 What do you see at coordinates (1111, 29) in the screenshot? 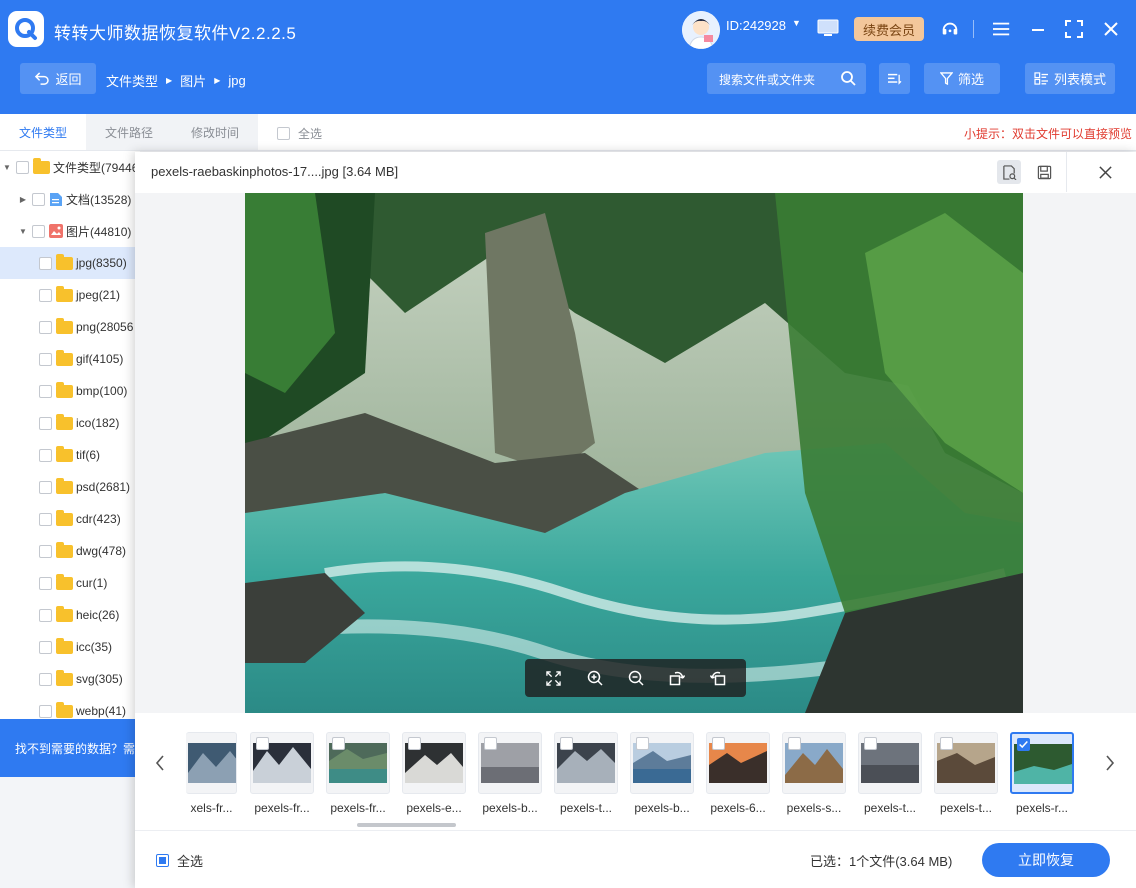
I see `close-icon` at bounding box center [1111, 29].